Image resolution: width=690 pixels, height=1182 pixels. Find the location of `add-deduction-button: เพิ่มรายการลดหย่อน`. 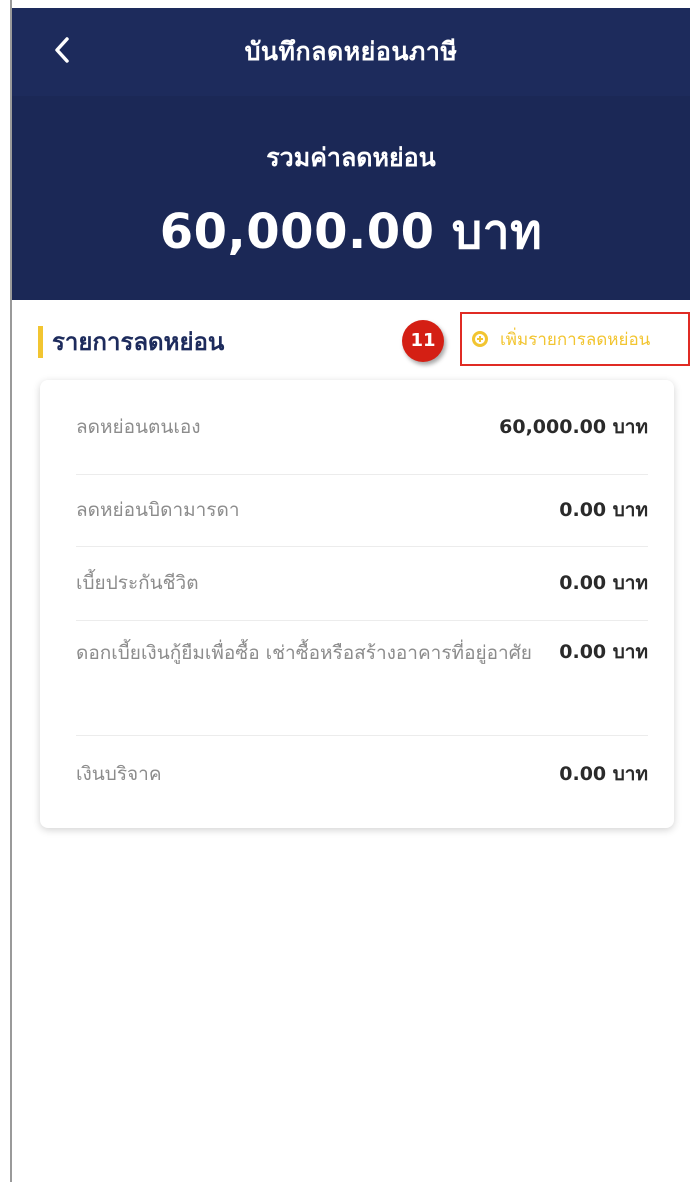

add-deduction-button: เพิ่มรายการลดหย่อน is located at coordinates (575, 339).